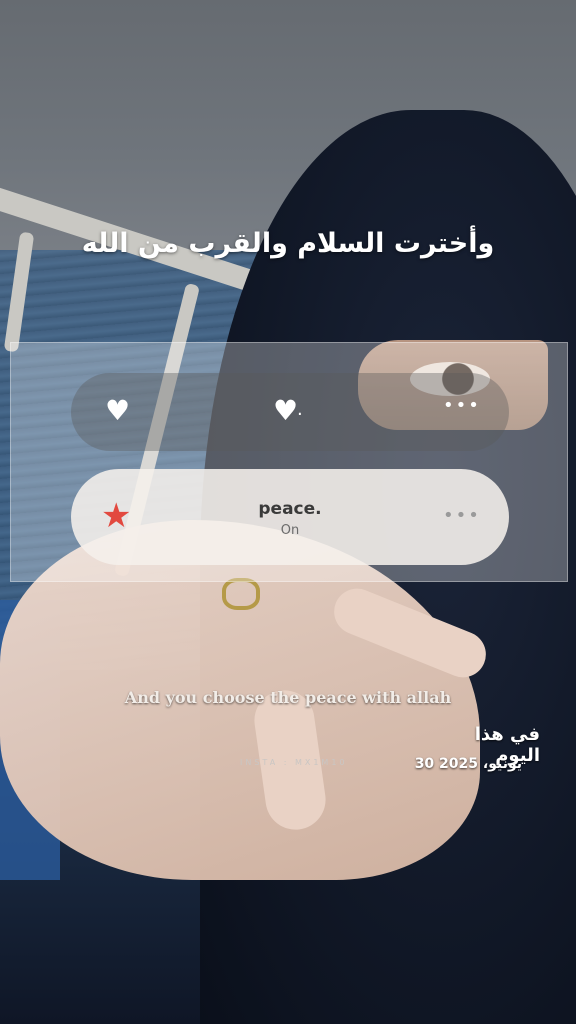 This screenshot has width=576, height=1024. I want to click on player-row-now-playing: ★ peace. On •••, so click(290, 517).